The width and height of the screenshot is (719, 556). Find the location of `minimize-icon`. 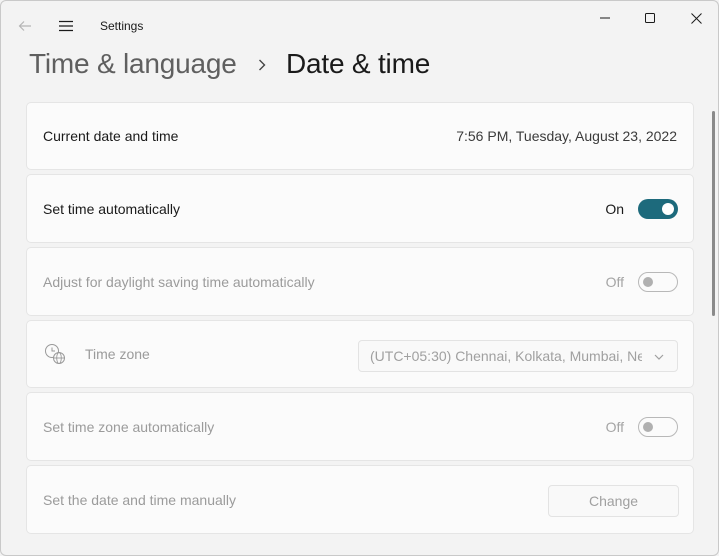

minimize-icon is located at coordinates (605, 18).